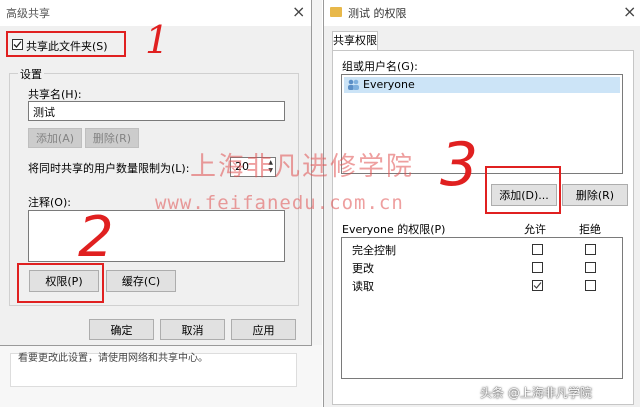 This screenshot has width=640, height=407. What do you see at coordinates (141, 281) in the screenshot?
I see `caching-button: 缓存(C)` at bounding box center [141, 281].